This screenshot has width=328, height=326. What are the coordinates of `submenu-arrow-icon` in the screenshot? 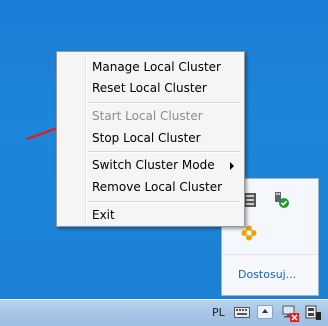 It's located at (232, 166).